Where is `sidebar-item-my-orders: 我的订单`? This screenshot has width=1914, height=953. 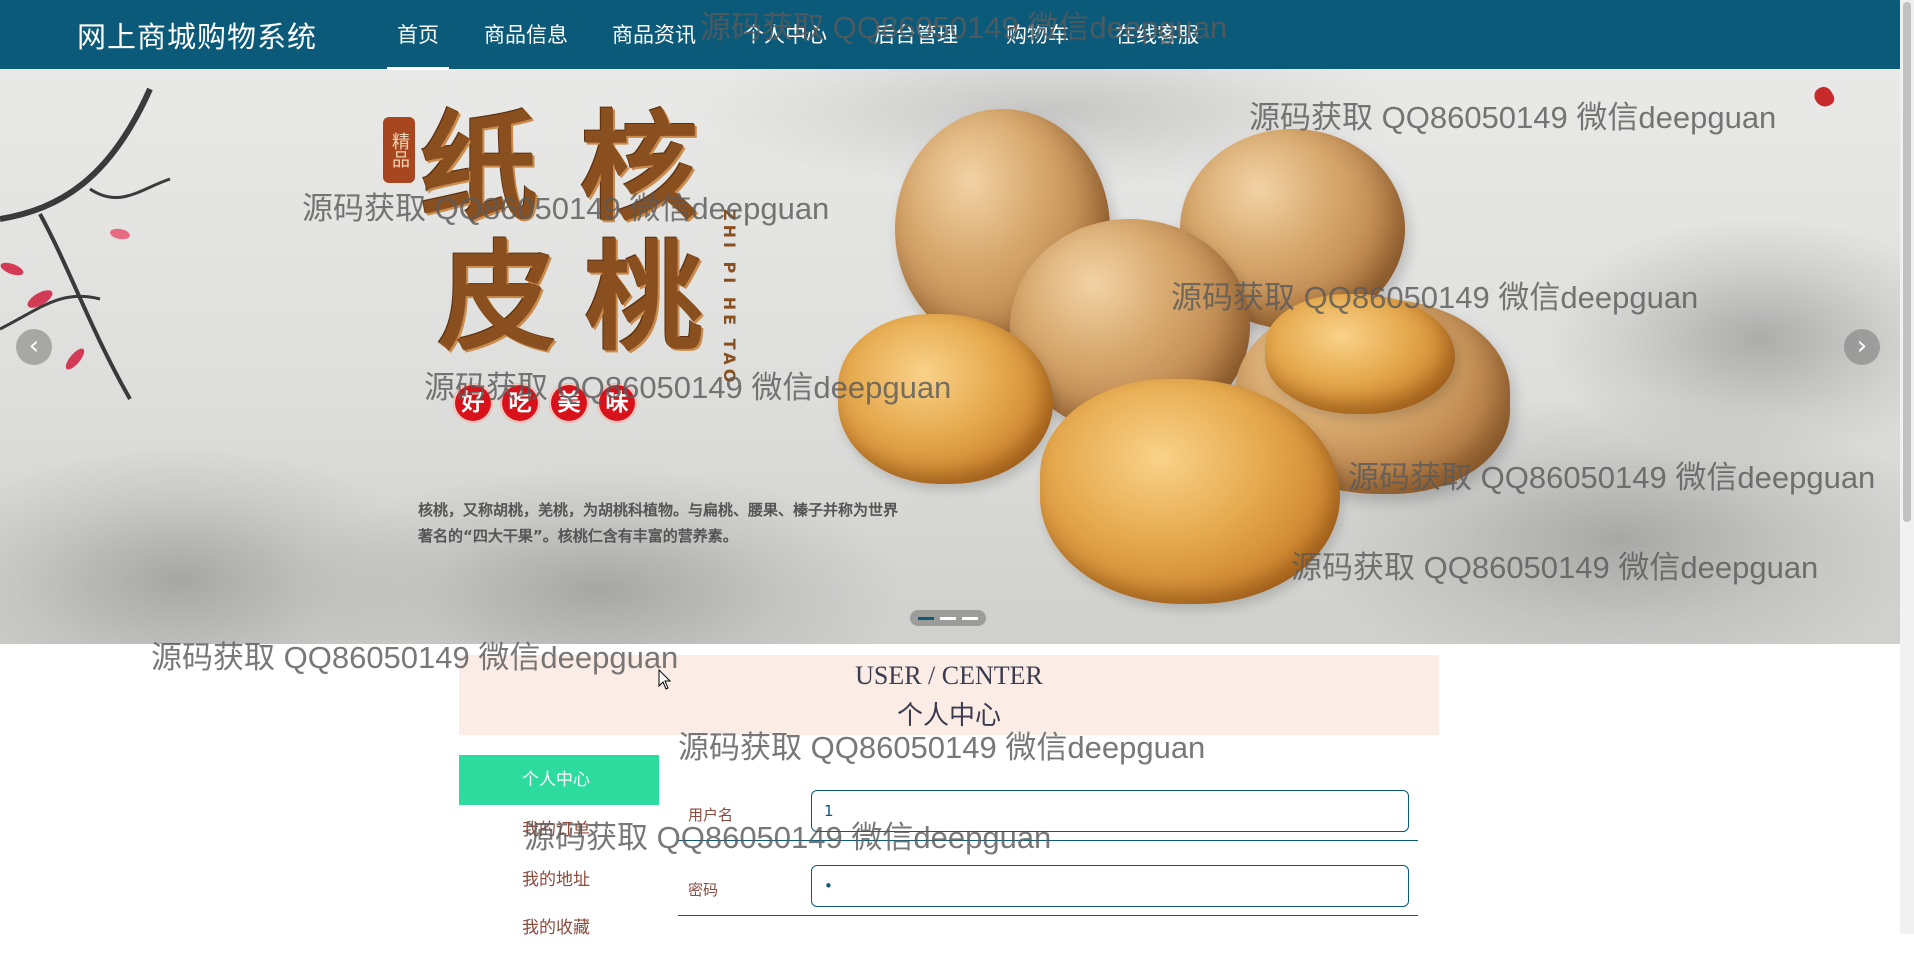 sidebar-item-my-orders: 我的订单 is located at coordinates (559, 830).